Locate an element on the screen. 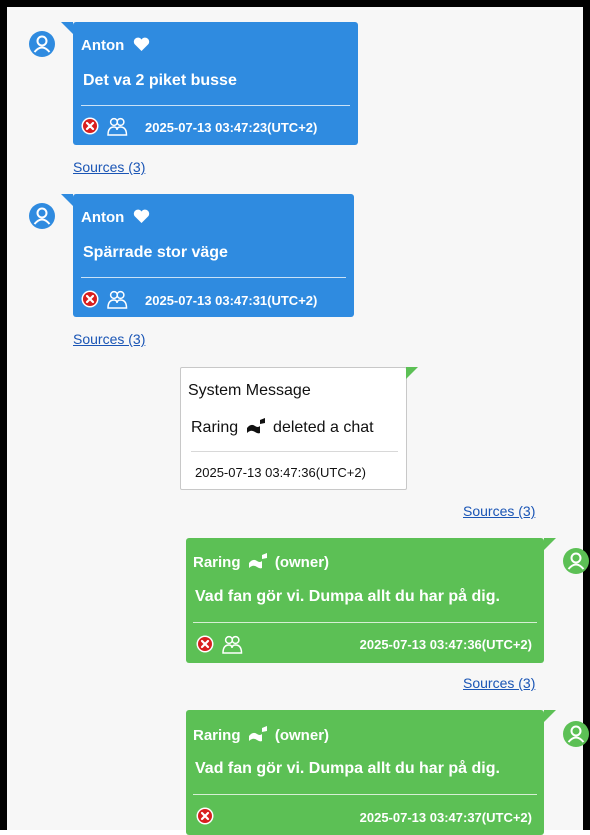 The height and width of the screenshot is (835, 590). timestamp: 2025-07-13 03:47:31(UTC+2) is located at coordinates (231, 300).